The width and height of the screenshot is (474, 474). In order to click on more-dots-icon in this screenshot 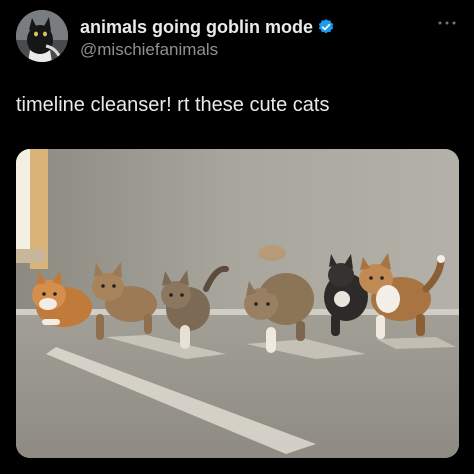, I will do `click(447, 23)`.